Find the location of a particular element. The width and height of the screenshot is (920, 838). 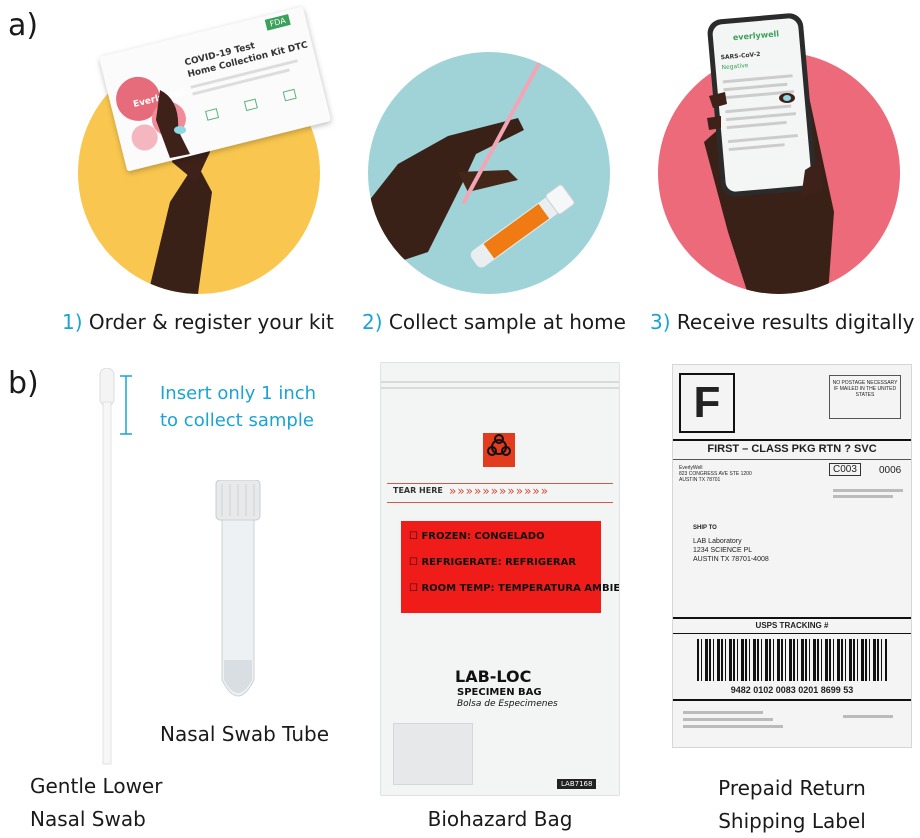

tube-label: Nasal Swab Tube is located at coordinates (245, 734).